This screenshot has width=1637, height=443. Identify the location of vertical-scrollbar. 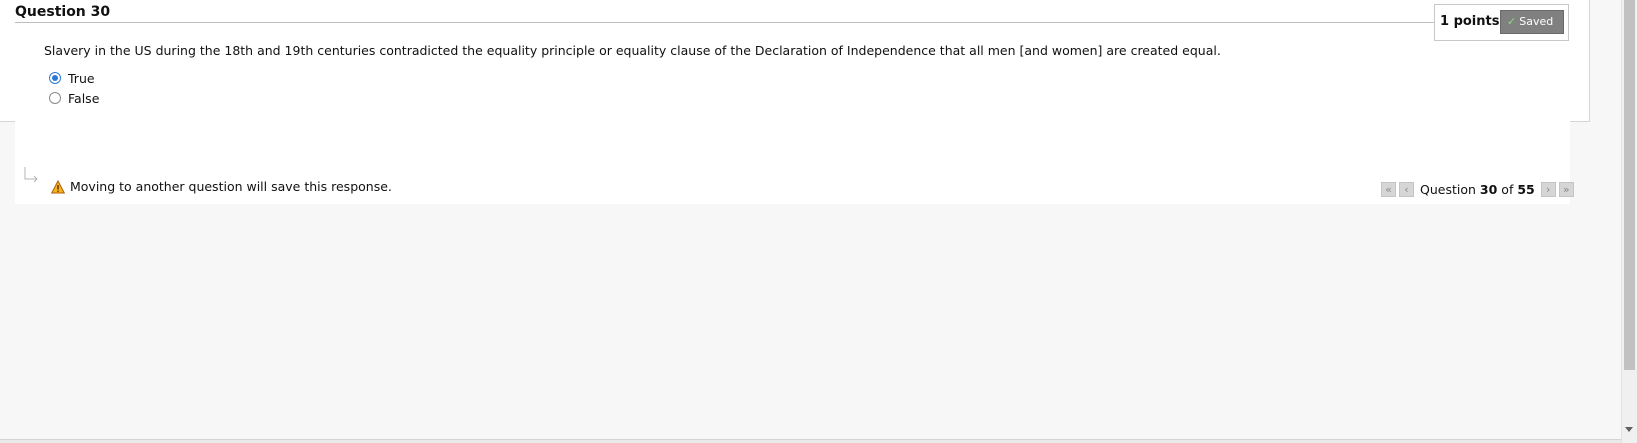
(1629, 221).